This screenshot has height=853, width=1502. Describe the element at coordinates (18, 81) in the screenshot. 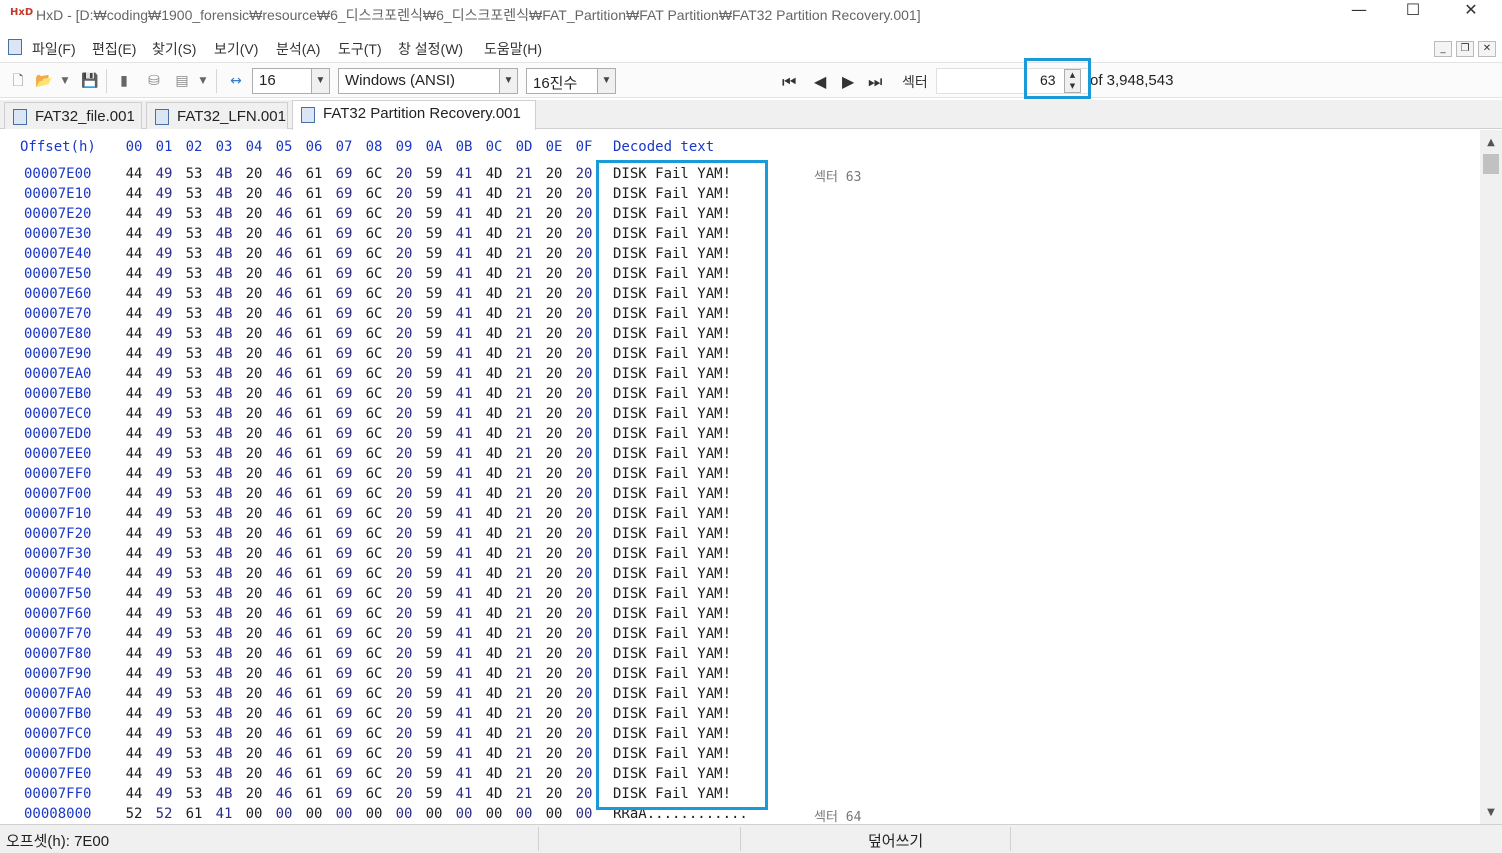

I see `new-file-icon: 🗋` at that location.